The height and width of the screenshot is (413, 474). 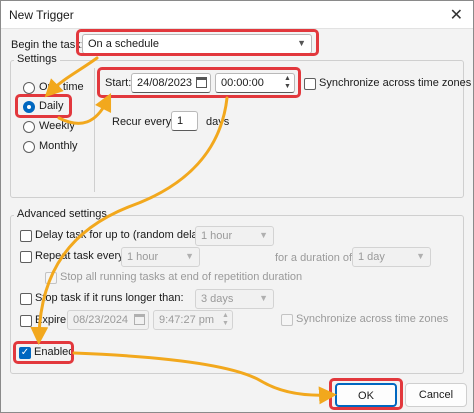 I want to click on arrow-daily-to-start, so click(x=84, y=108).